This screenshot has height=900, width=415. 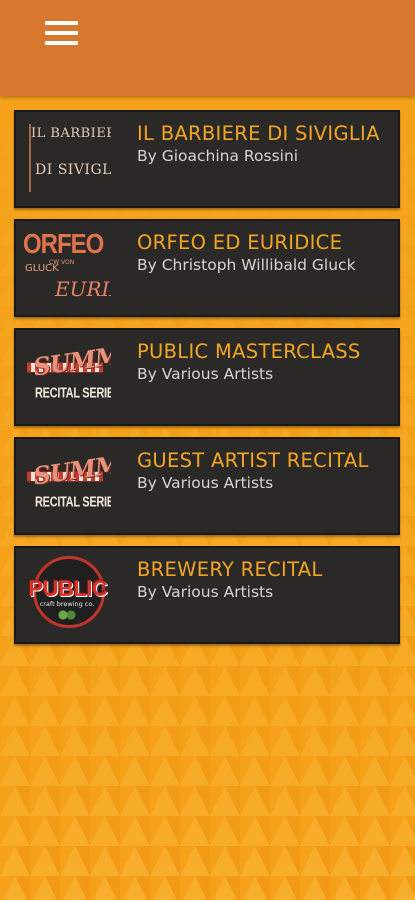 What do you see at coordinates (73, 170) in the screenshot?
I see `thumb-text: DI SIVIGLIA` at bounding box center [73, 170].